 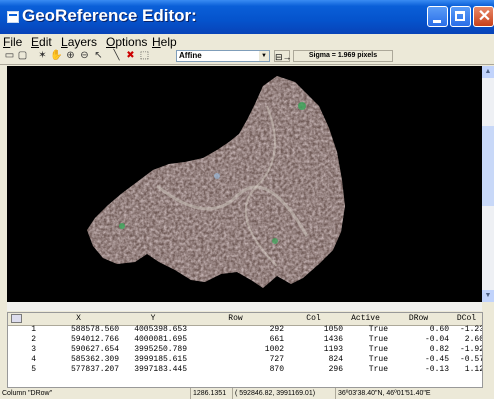 I want to click on cell-col: 1050, so click(x=313, y=330).